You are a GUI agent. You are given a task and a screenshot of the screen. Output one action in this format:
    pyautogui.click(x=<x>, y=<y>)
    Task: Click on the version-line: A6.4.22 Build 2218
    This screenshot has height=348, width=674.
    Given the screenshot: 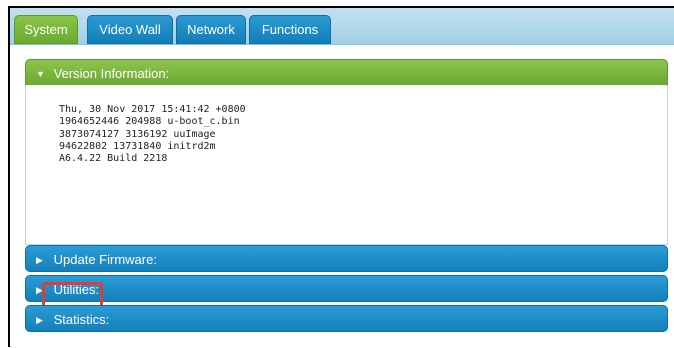 What is the action you would take?
    pyautogui.click(x=113, y=159)
    